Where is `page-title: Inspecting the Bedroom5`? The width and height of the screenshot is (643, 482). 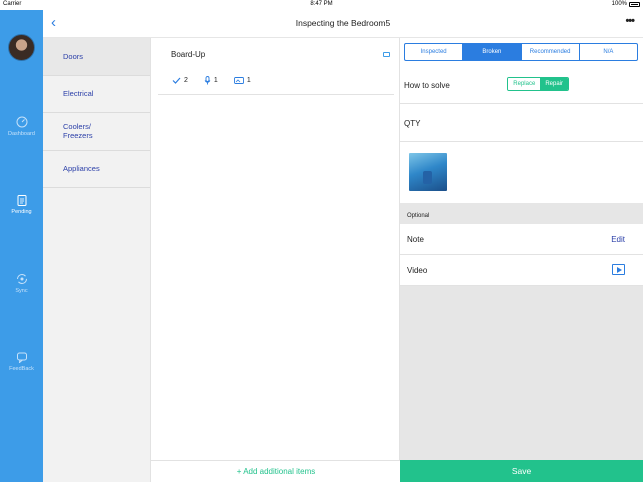 page-title: Inspecting the Bedroom5 is located at coordinates (343, 23).